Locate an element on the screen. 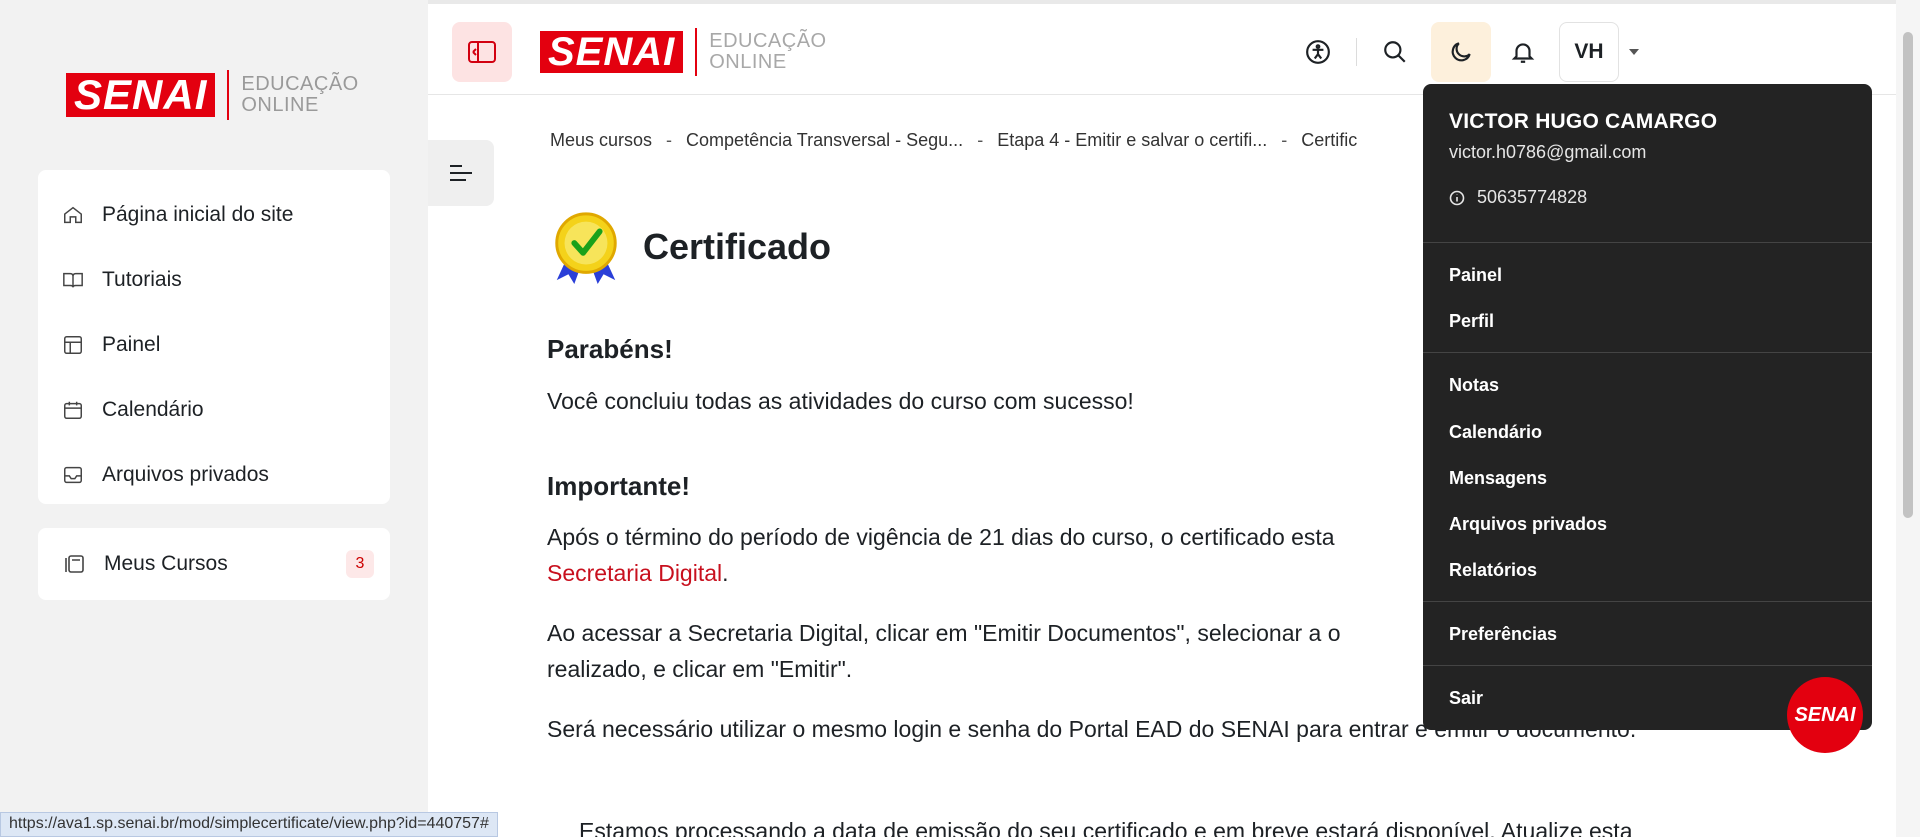  user-id: 50635774828 is located at coordinates (1532, 197).